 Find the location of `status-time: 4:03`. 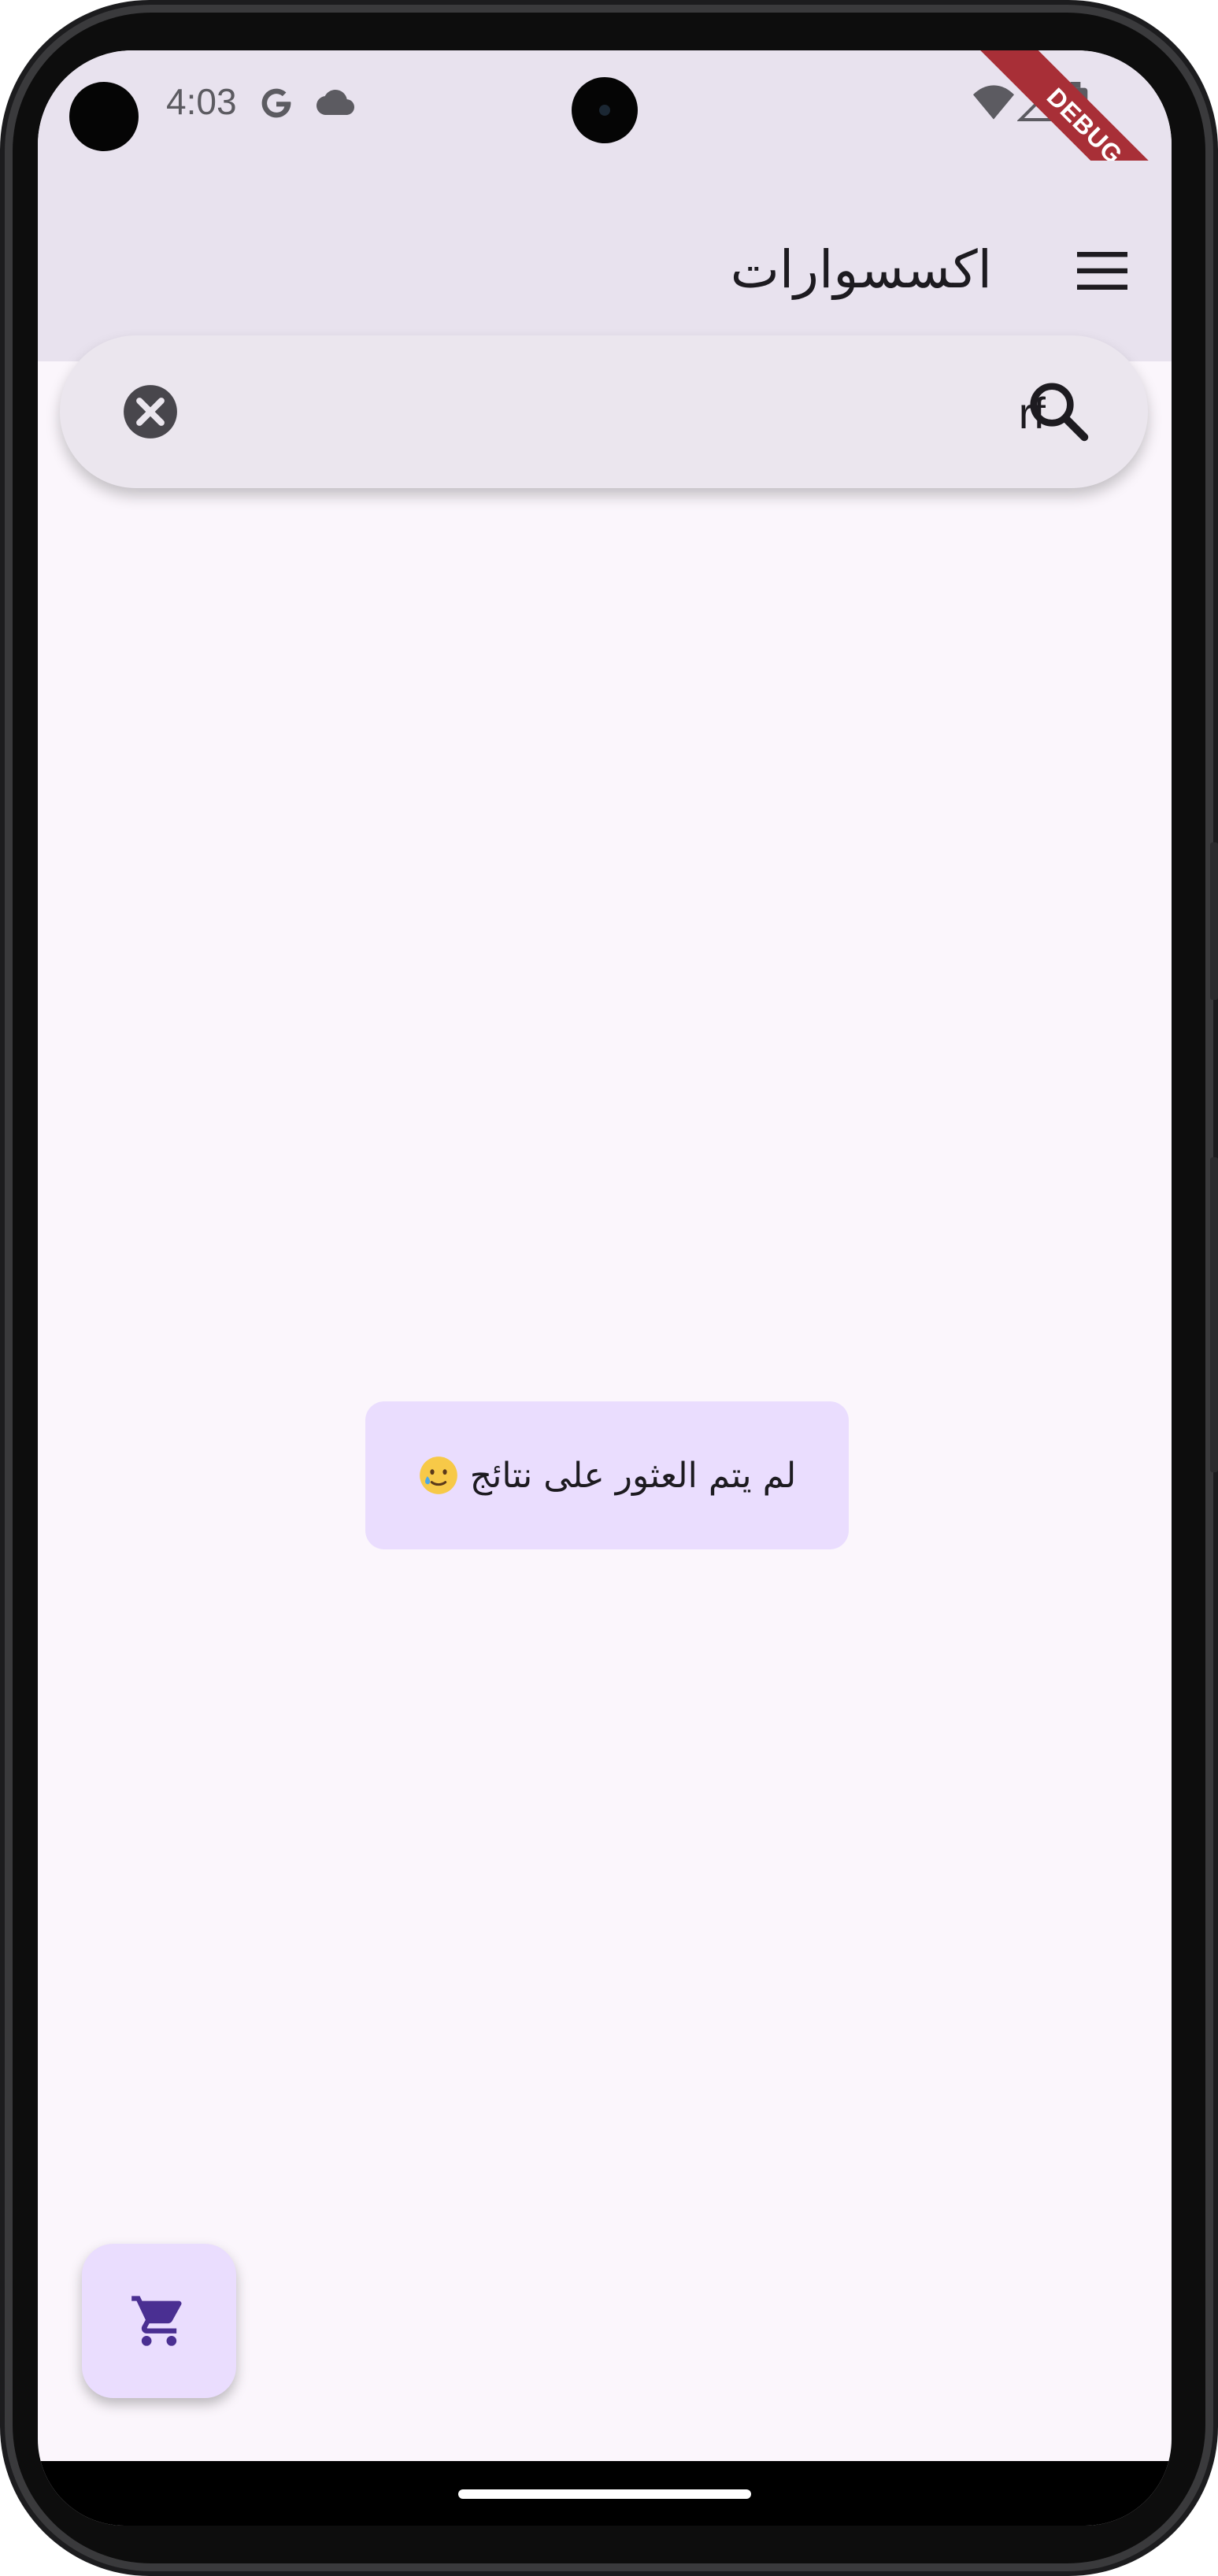

status-time: 4:03 is located at coordinates (201, 101).